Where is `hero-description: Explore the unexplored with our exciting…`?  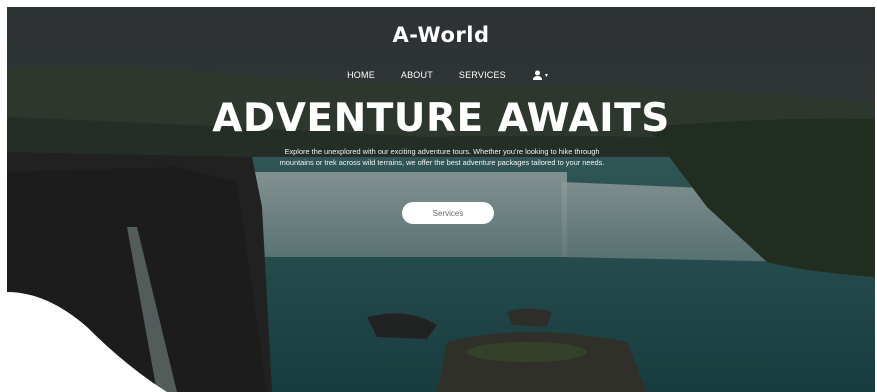 hero-description: Explore the unexplored with our exciting… is located at coordinates (442, 157).